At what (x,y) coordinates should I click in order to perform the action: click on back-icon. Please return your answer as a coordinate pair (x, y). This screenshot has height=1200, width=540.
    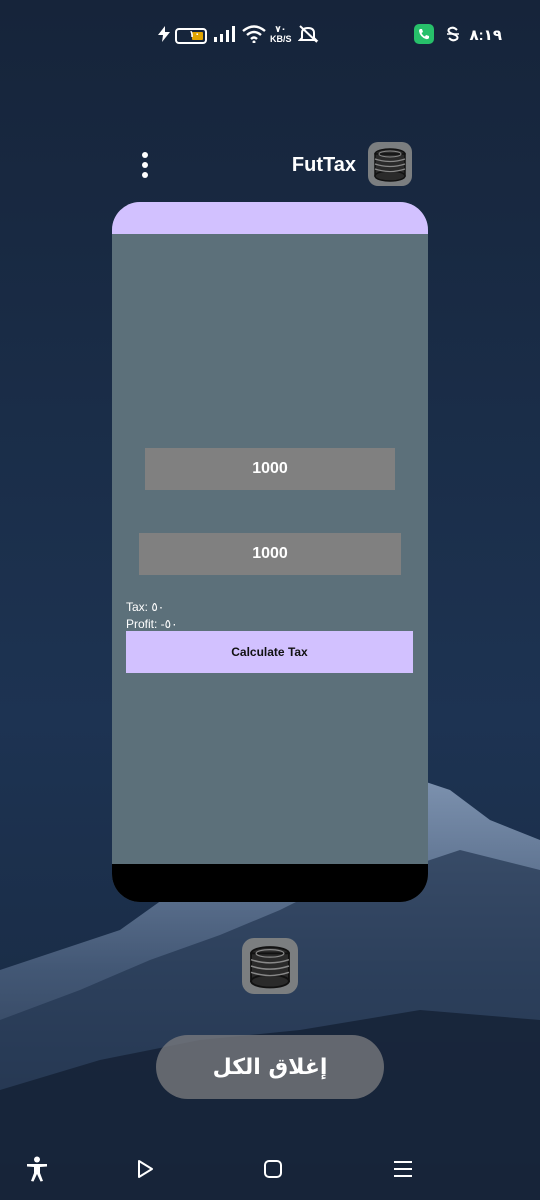
    Looking at the image, I should click on (145, 1169).